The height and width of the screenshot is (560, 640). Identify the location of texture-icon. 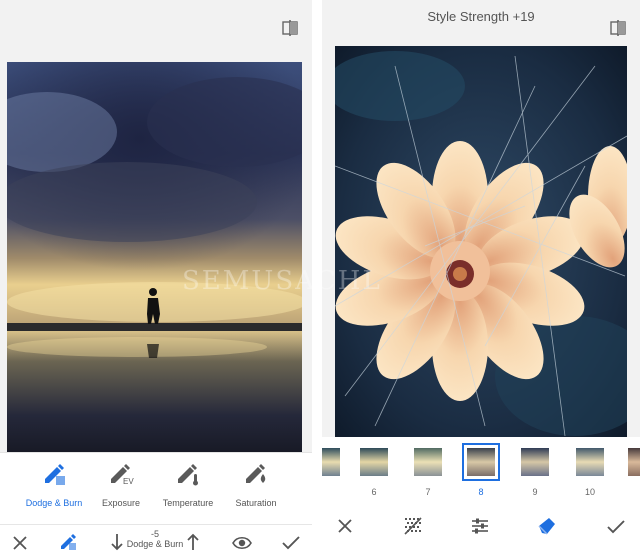
(413, 526).